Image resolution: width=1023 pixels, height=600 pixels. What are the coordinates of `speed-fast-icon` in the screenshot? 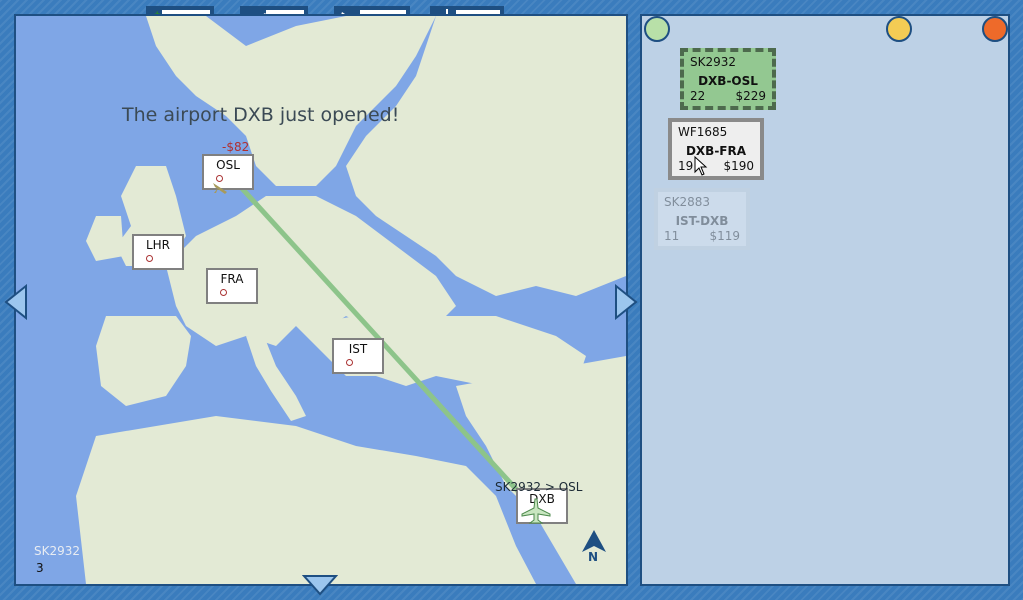 It's located at (995, 29).